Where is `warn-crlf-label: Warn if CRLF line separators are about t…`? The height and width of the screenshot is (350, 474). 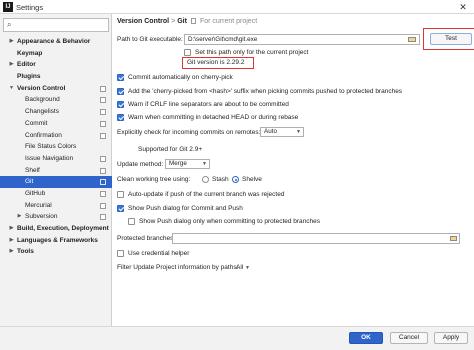 warn-crlf-label: Warn if CRLF line separators are about t… is located at coordinates (208, 104).